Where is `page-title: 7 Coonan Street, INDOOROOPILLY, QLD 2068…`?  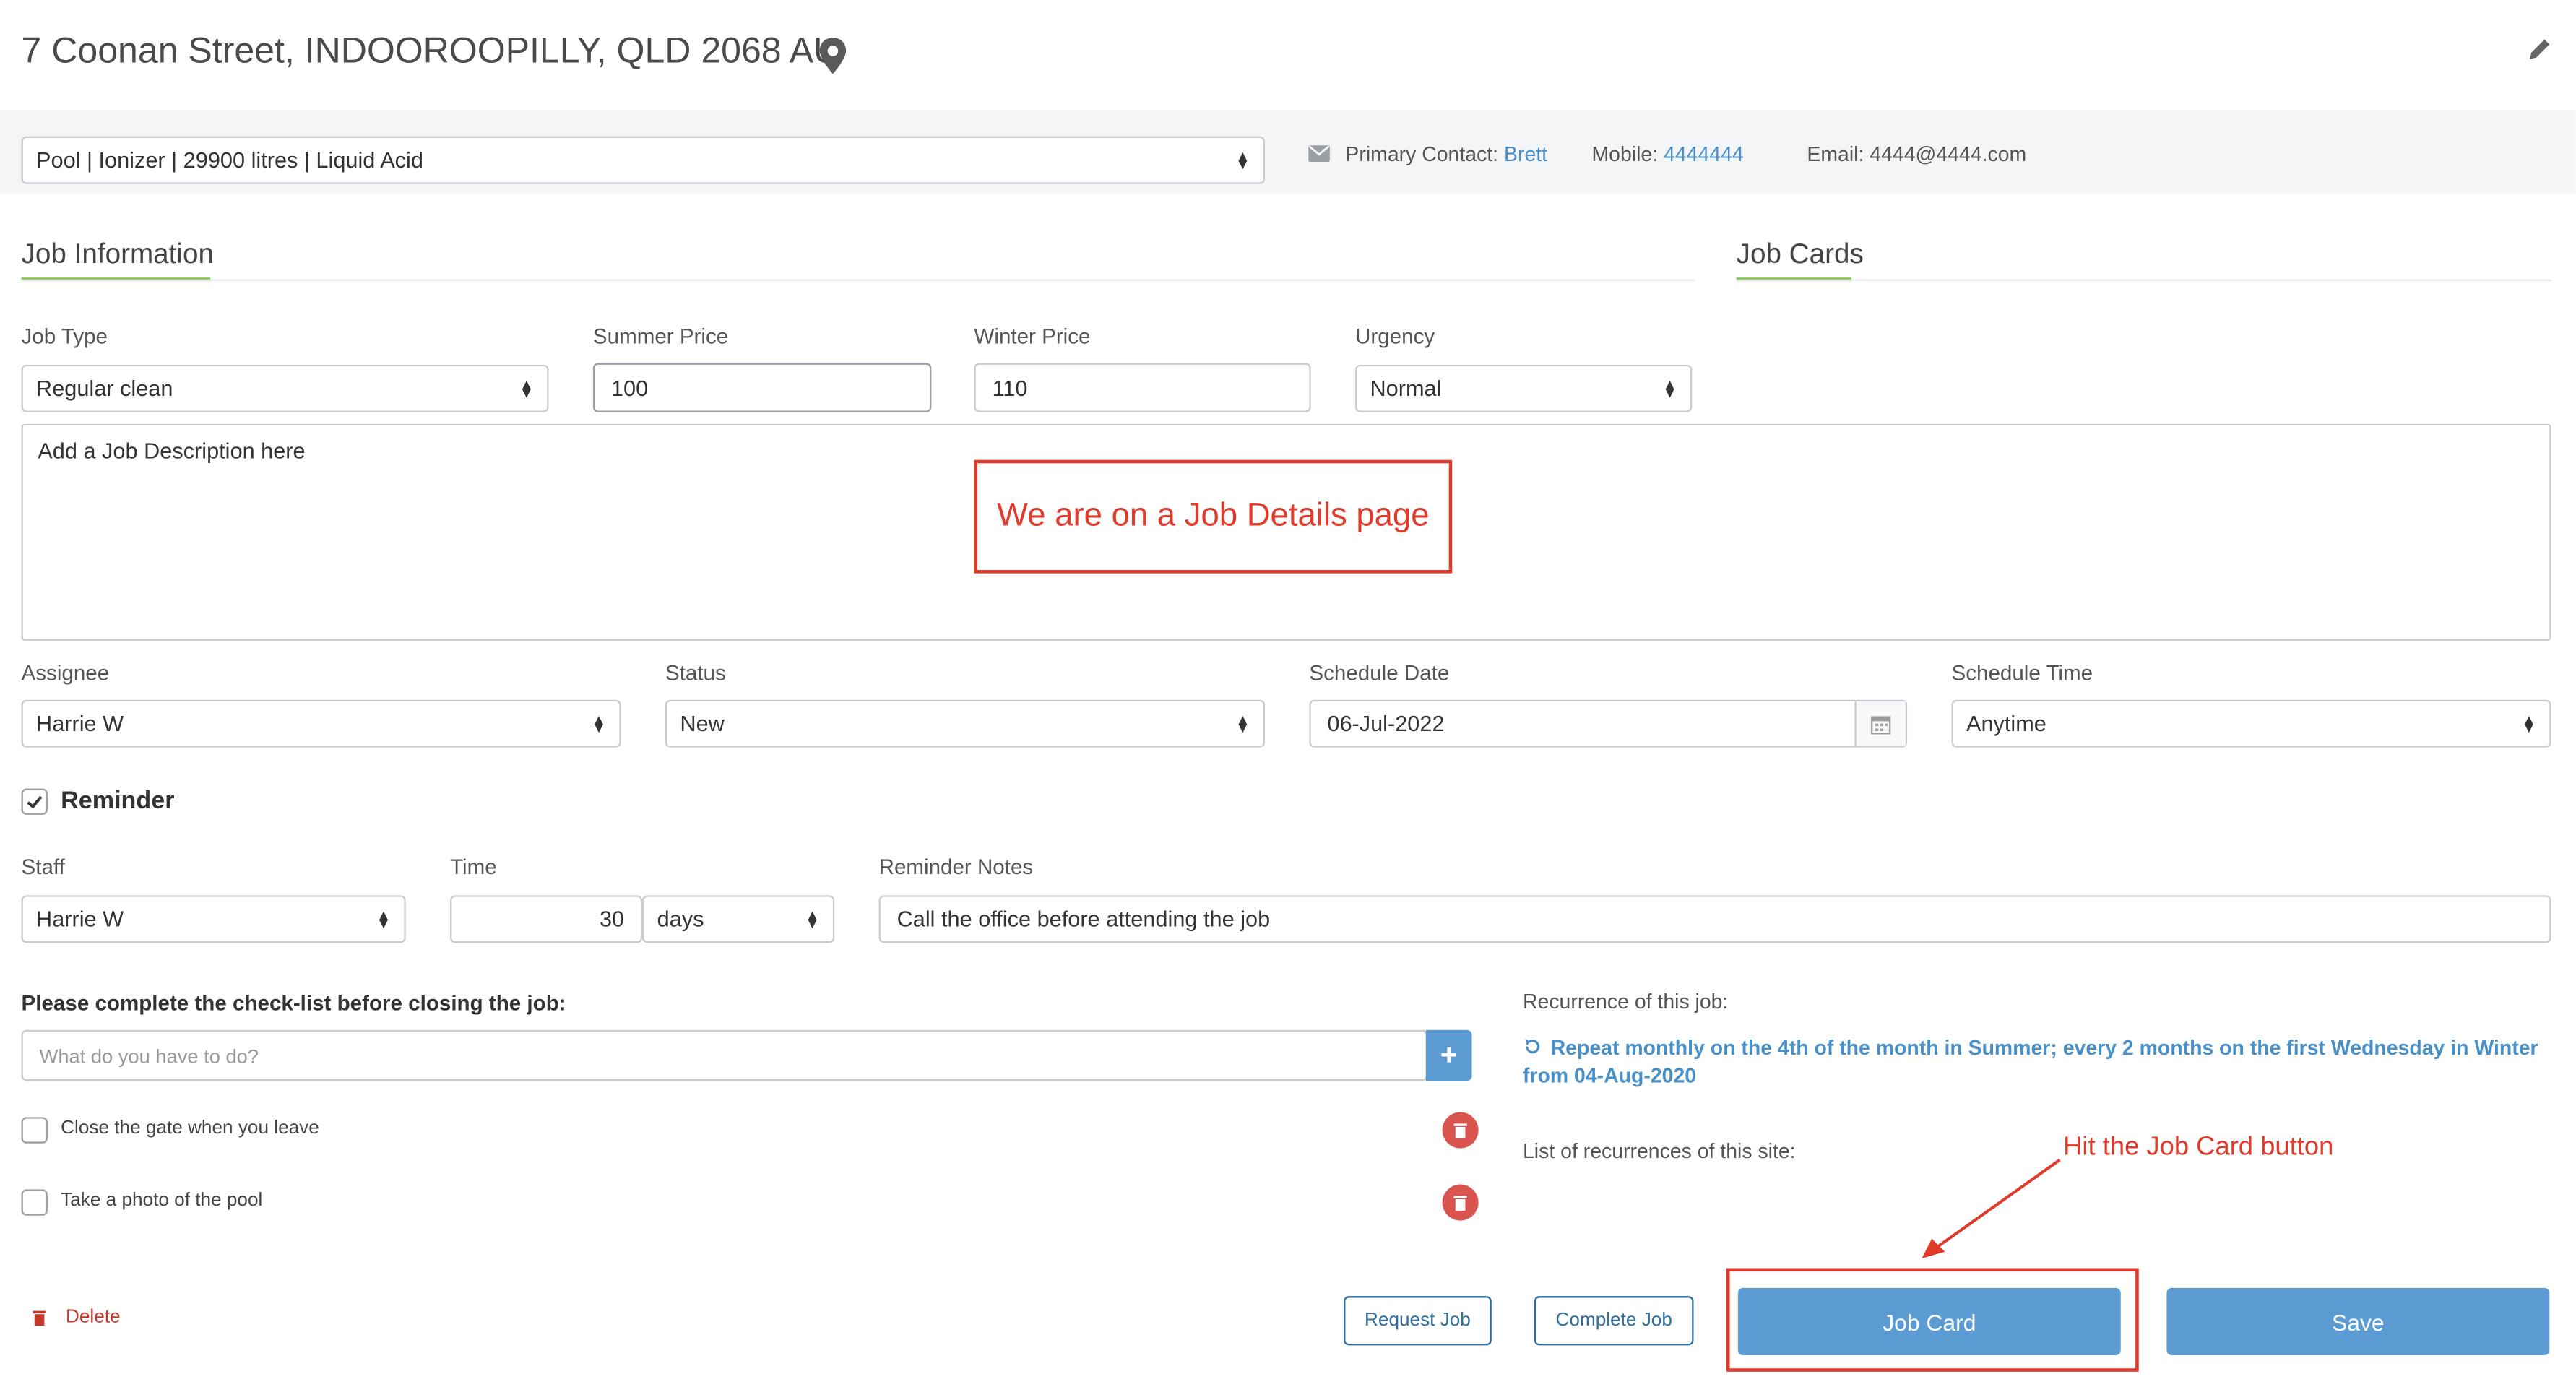 page-title: 7 Coonan Street, INDOOROOPILLY, QLD 2068… is located at coordinates (430, 50).